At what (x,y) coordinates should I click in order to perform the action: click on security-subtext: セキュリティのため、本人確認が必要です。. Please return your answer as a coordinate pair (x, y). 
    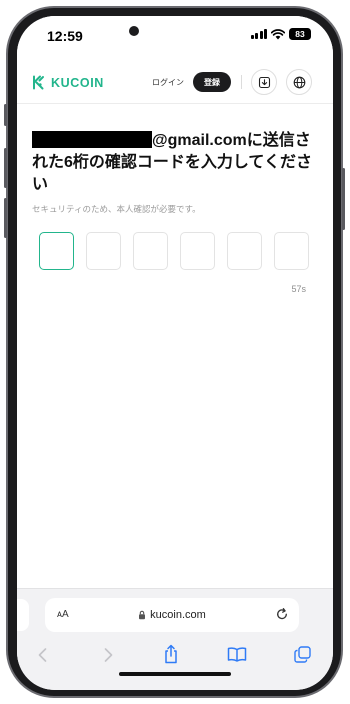
    Looking at the image, I should click on (116, 209).